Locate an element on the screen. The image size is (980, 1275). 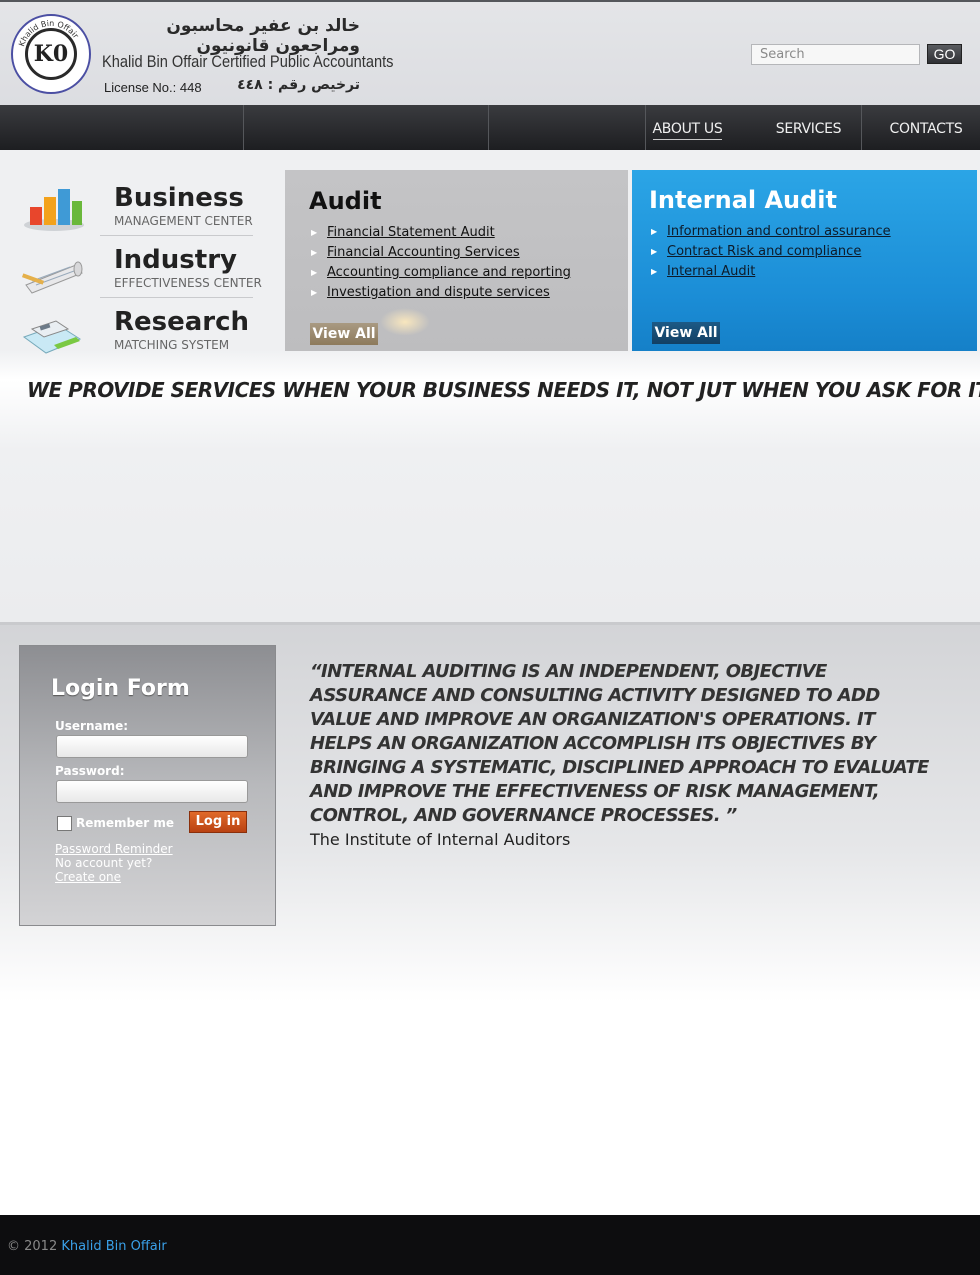
bar-chart-icon is located at coordinates (54, 210).